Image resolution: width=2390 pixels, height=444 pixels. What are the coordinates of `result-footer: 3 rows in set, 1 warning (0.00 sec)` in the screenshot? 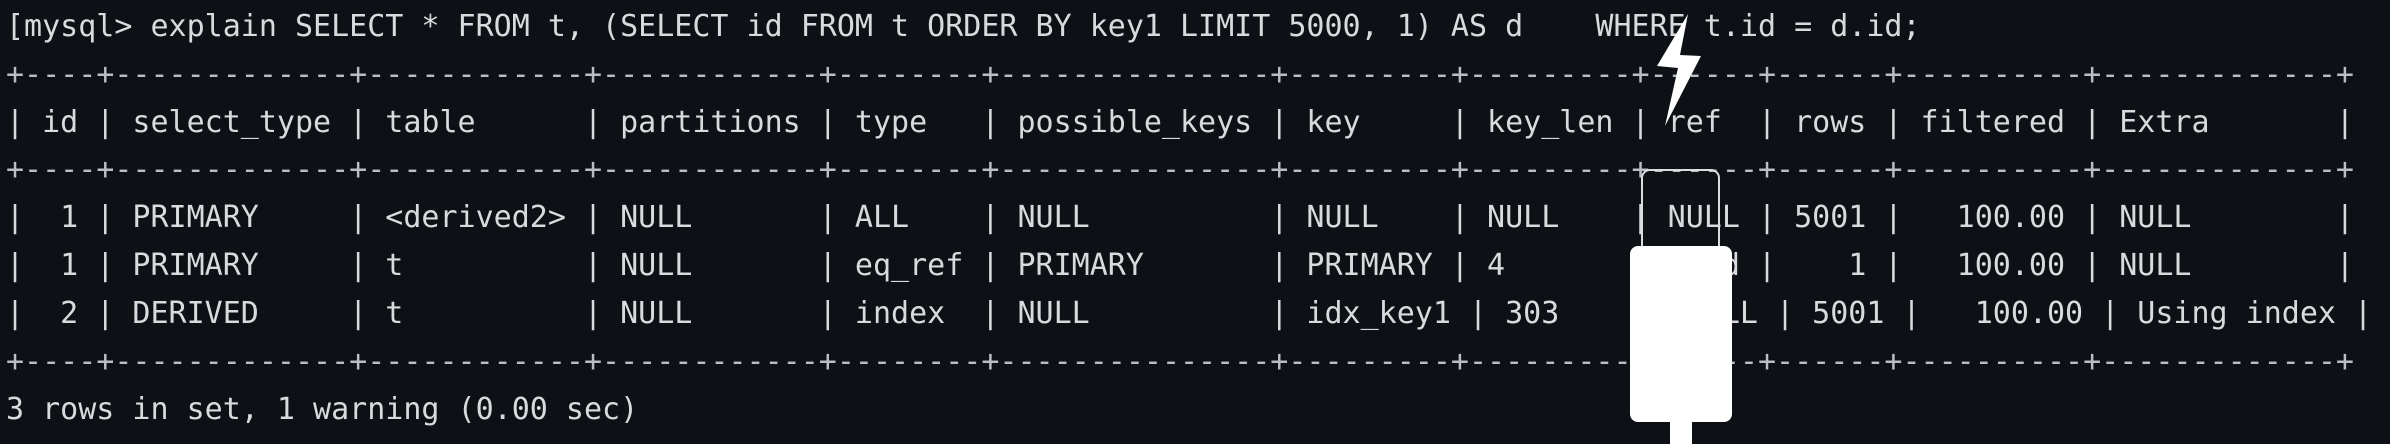 It's located at (322, 409).